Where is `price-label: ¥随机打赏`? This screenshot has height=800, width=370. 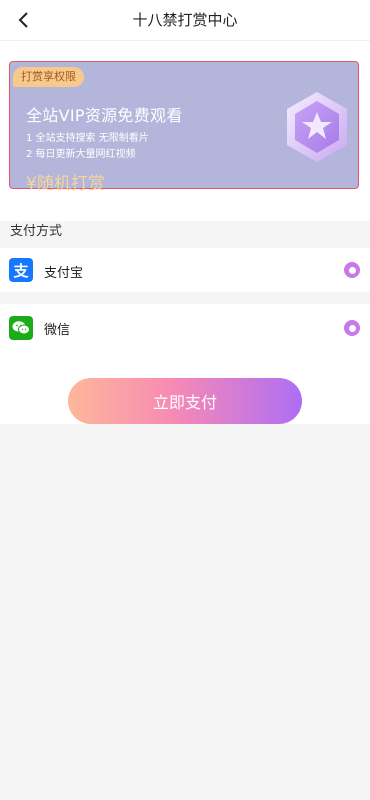
price-label: ¥随机打赏 is located at coordinates (65, 184).